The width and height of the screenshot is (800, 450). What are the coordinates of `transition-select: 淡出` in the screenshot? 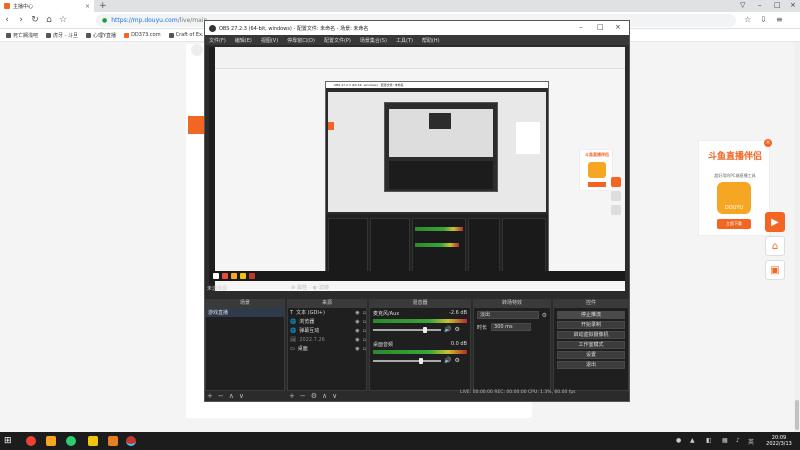 It's located at (508, 315).